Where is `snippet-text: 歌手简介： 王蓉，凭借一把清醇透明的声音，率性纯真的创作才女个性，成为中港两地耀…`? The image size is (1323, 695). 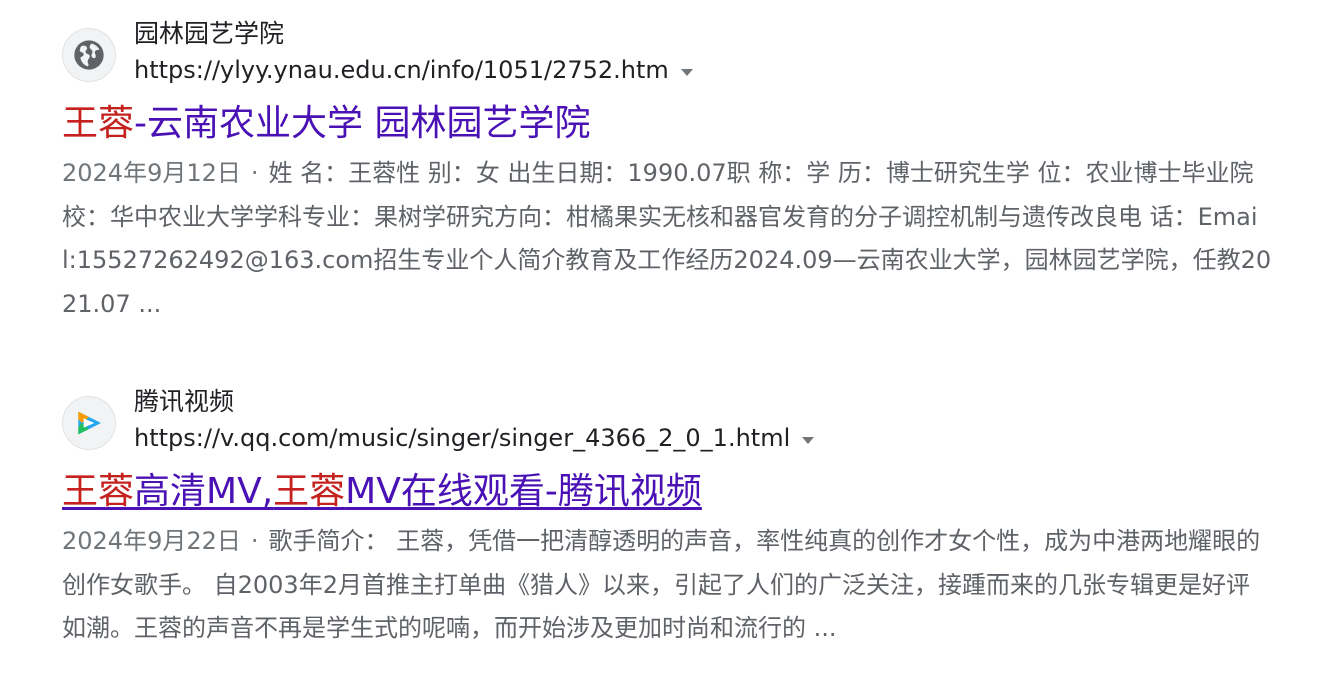 snippet-text: 歌手简介： 王蓉，凭借一把清醇透明的声音，率性纯真的创作才女个性，成为中港两地耀… is located at coordinates (661, 584).